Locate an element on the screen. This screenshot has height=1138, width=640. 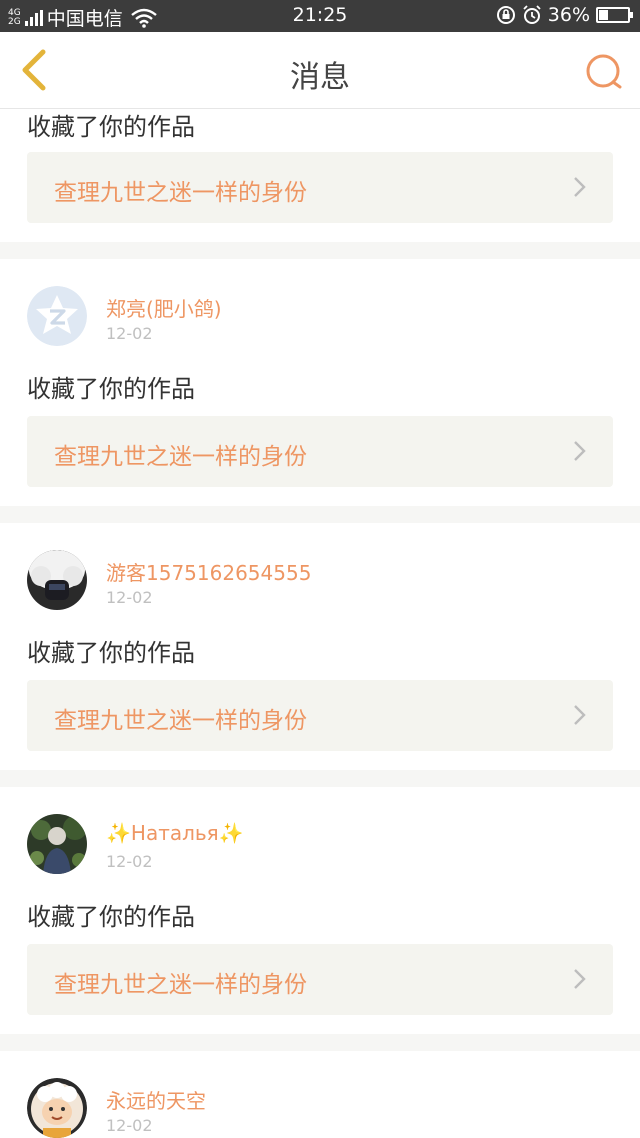
status-bar: 4G 2G 中国电信 21:25 36% is located at coordinates (320, 16).